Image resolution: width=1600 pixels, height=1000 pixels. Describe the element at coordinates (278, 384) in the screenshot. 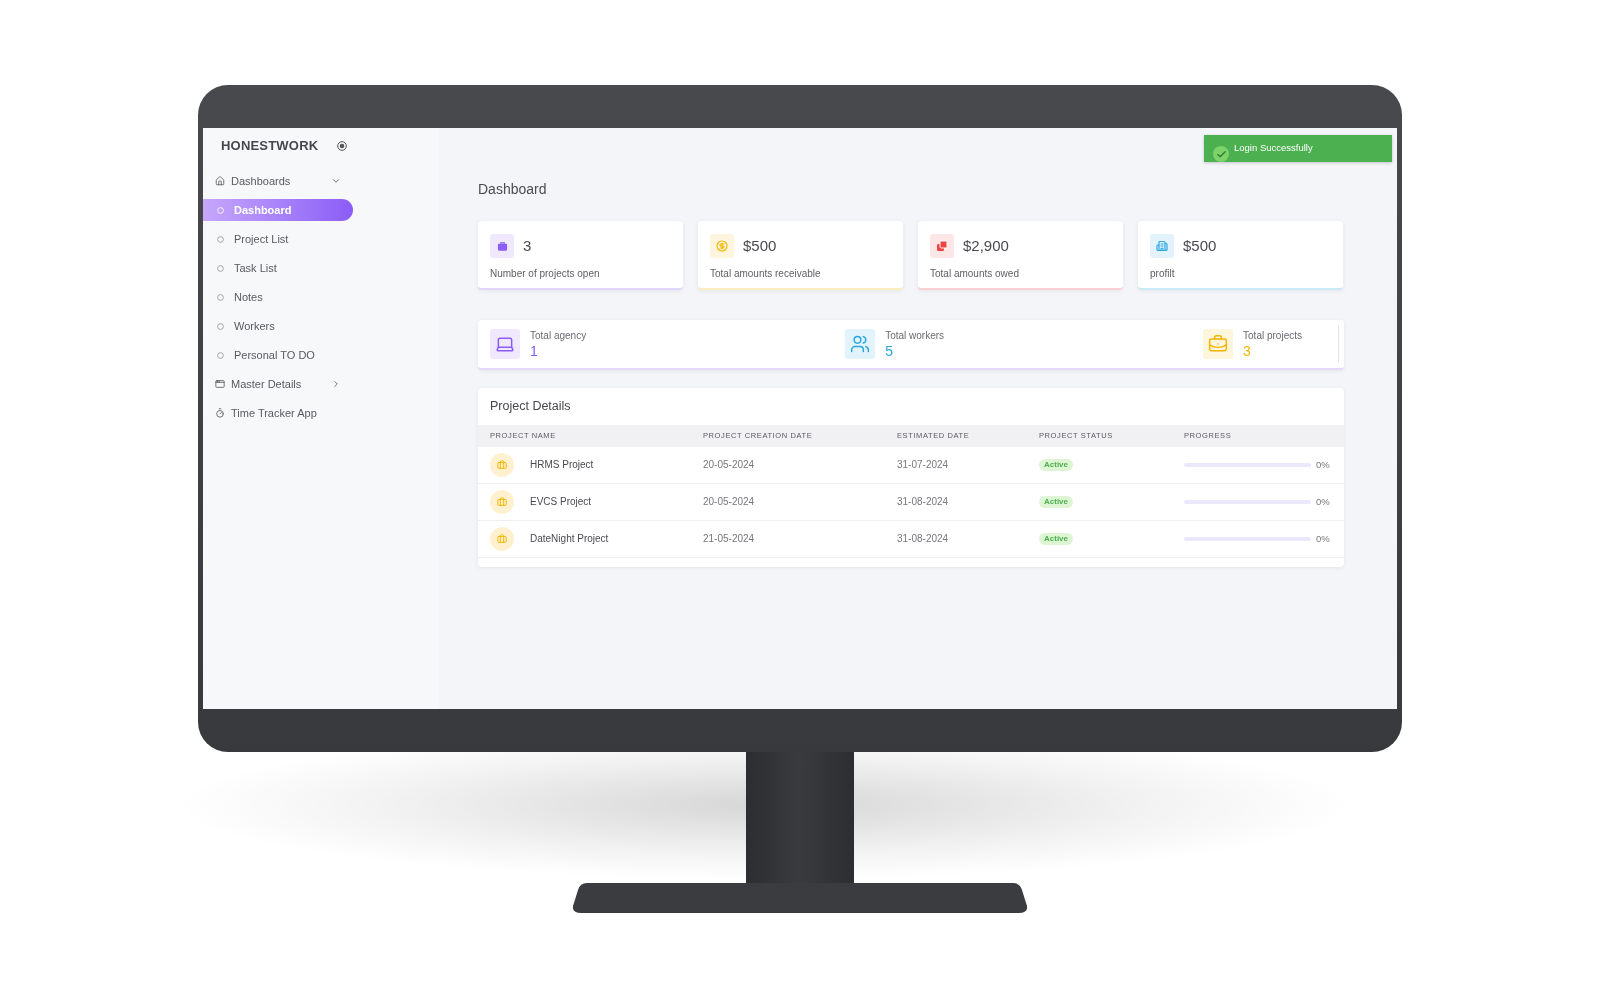

I see `sidebar-group: Master Details` at that location.